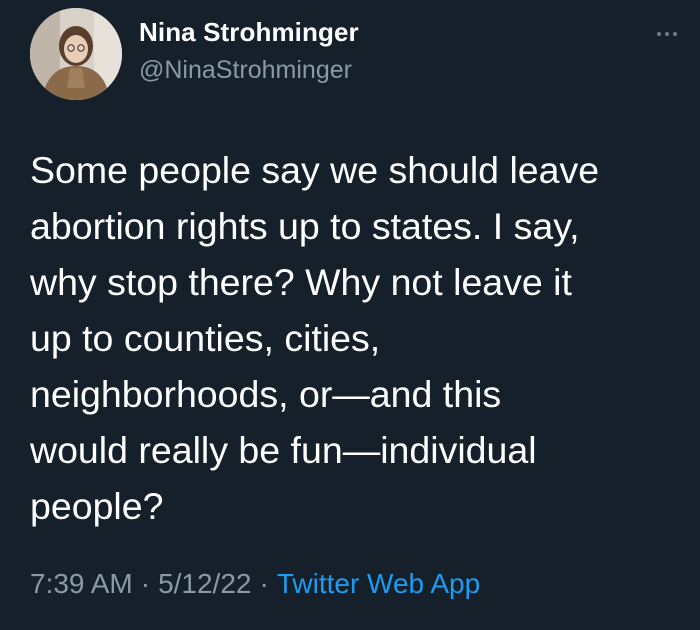 The image size is (700, 630). Describe the element at coordinates (266, 394) in the screenshot. I see `tweet-text-line: neighborhoods, or—and this` at that location.